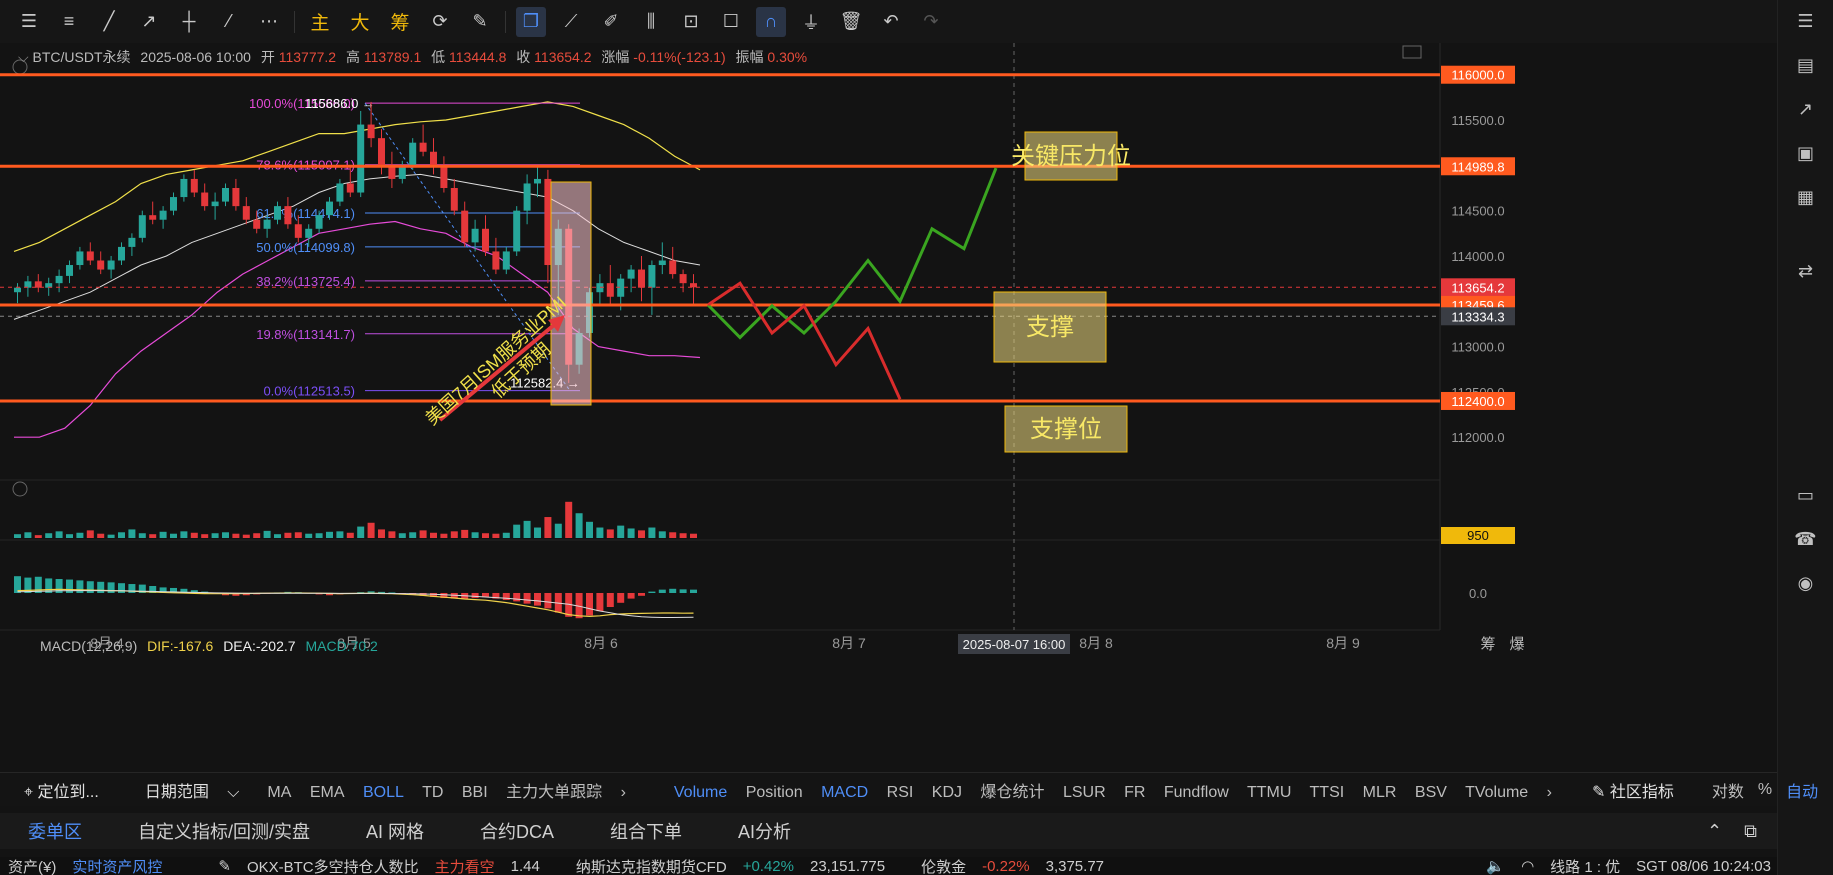  I want to click on magnet-icon: ∩, so click(771, 21).